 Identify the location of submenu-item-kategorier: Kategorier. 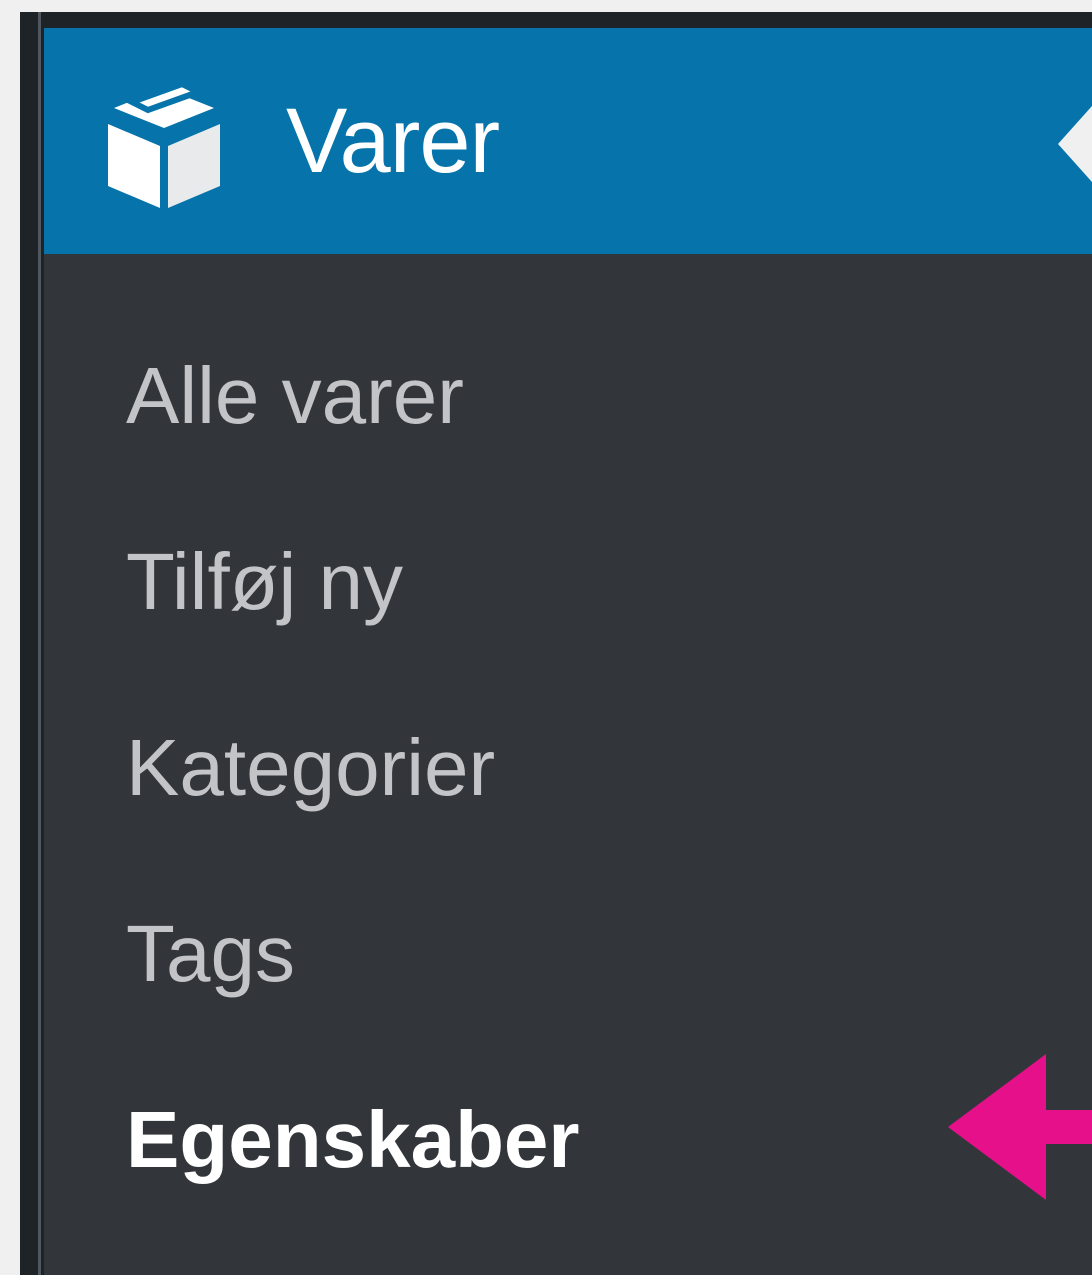
(310, 768).